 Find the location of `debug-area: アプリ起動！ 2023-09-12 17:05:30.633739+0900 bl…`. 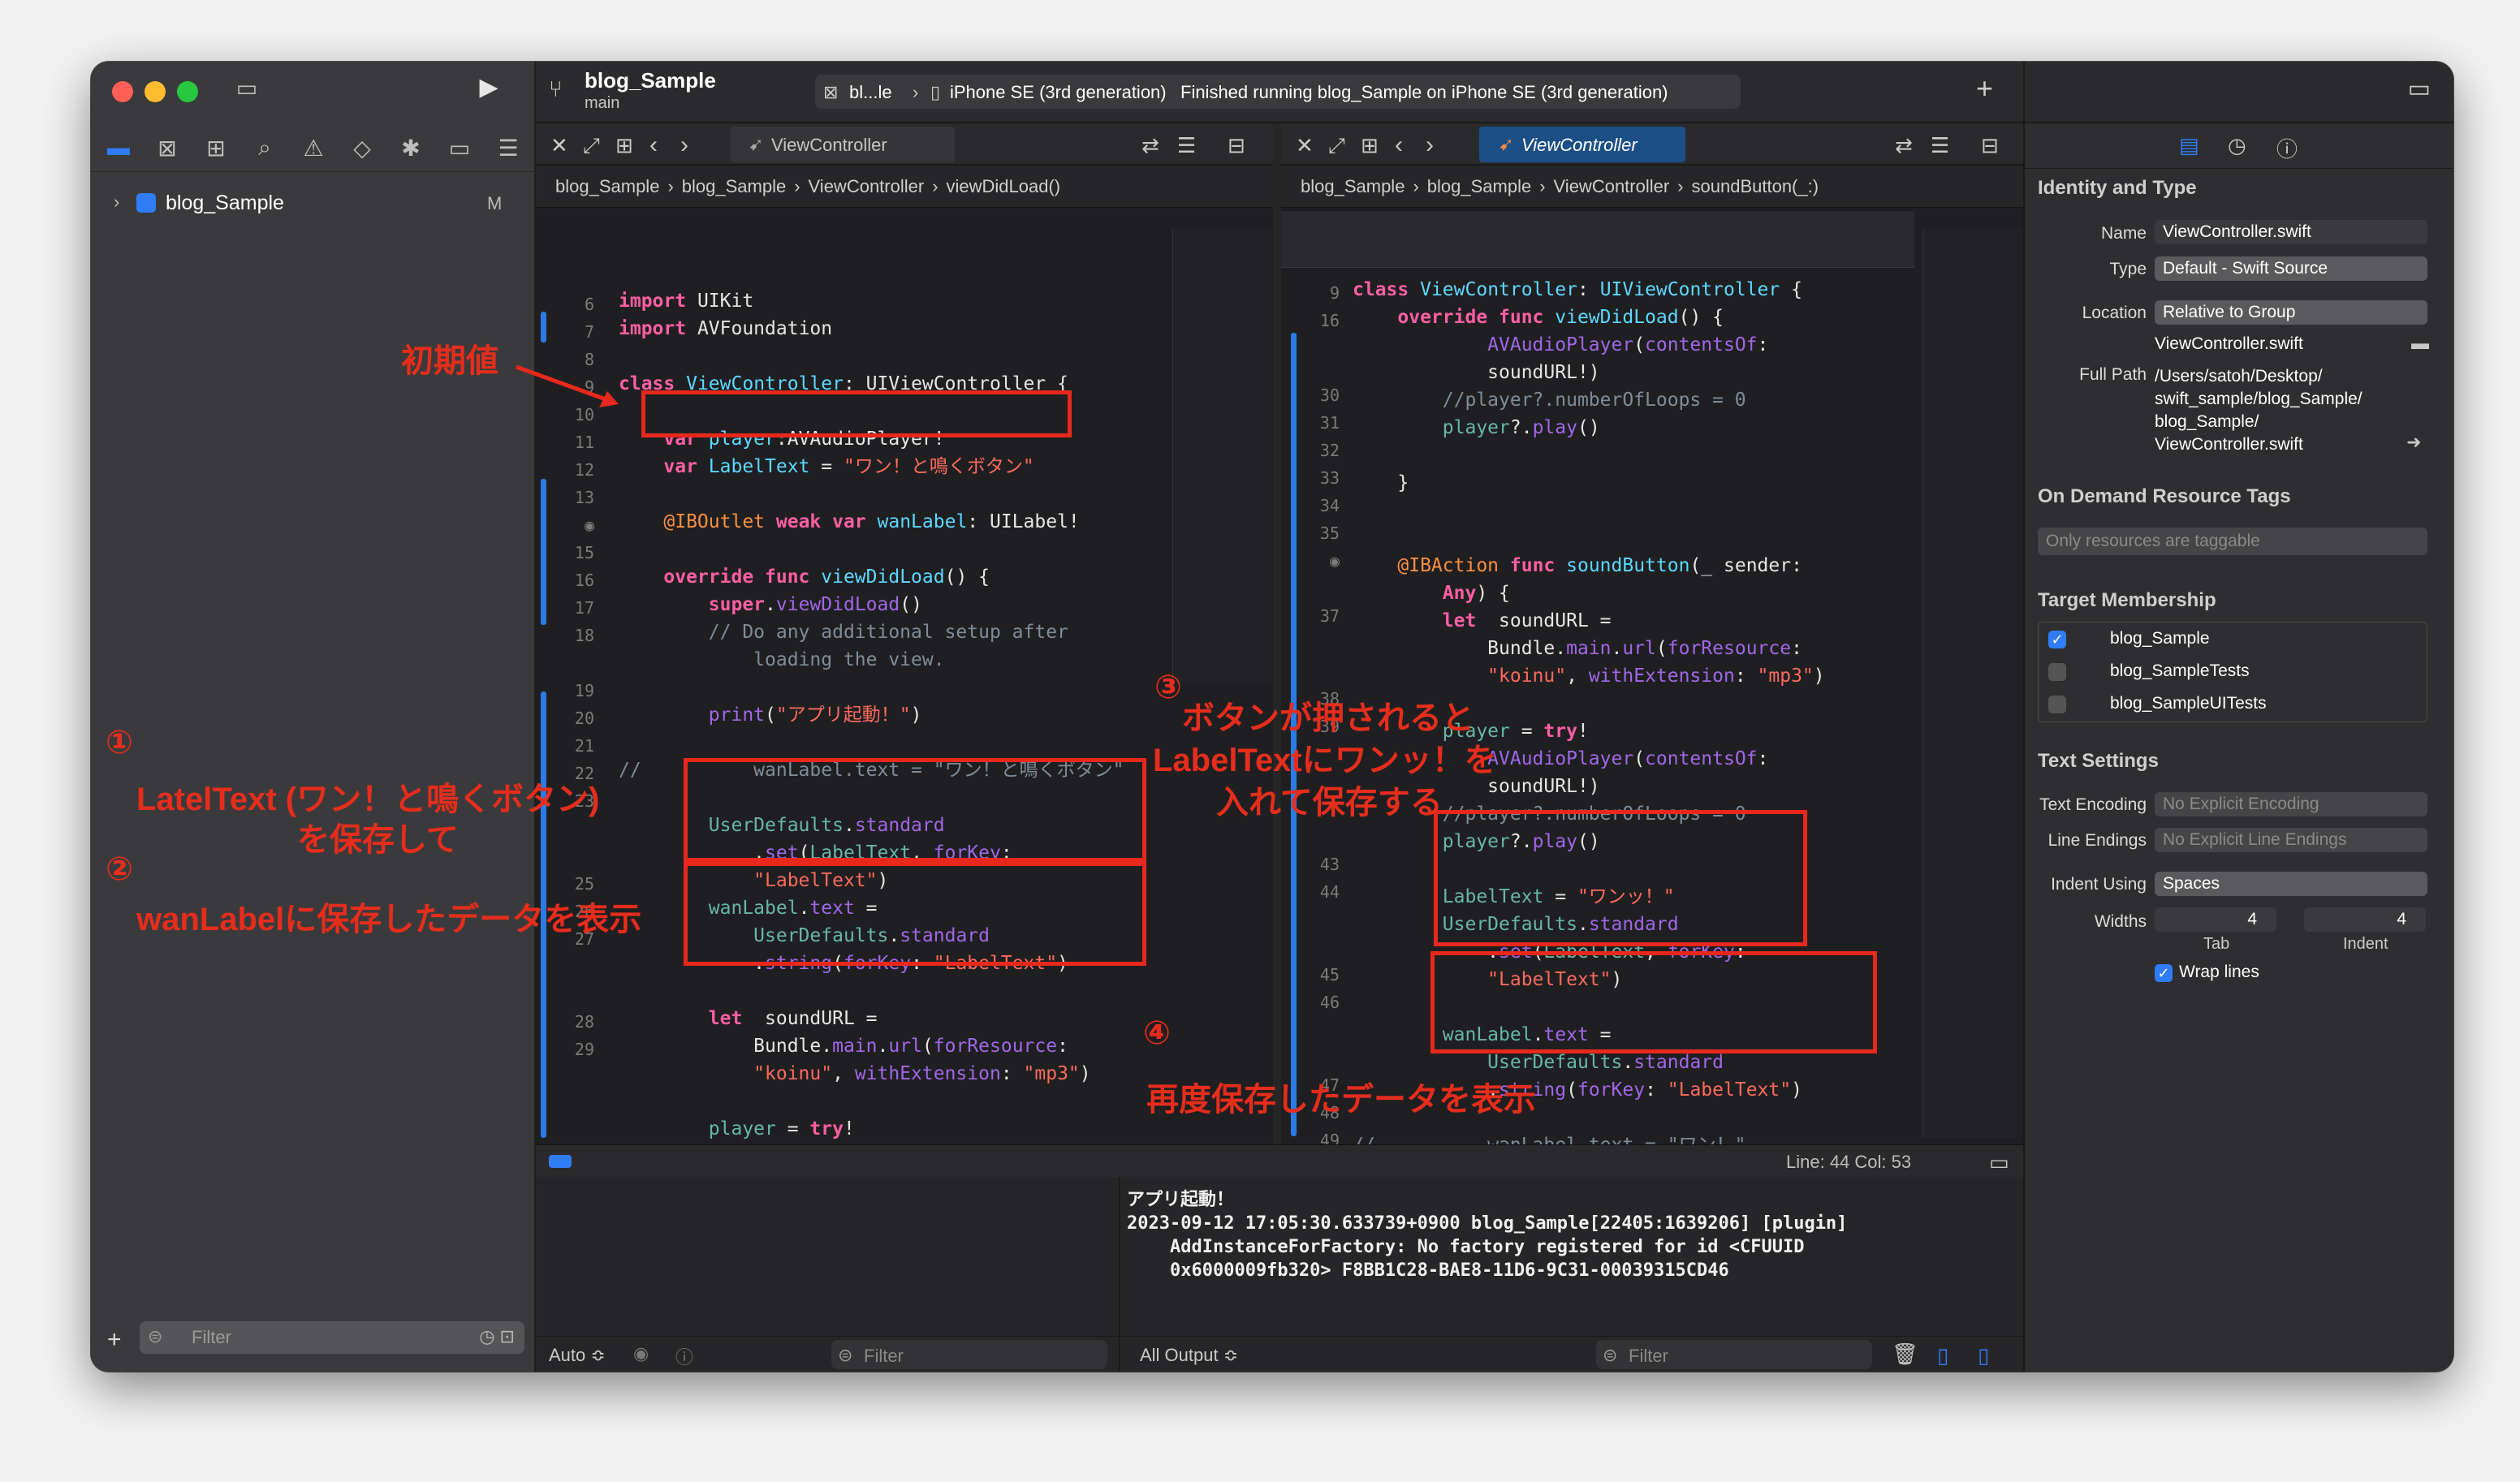

debug-area: アプリ起動！ 2023-09-12 17:05:30.633739+0900 bl… is located at coordinates (1280, 1274).